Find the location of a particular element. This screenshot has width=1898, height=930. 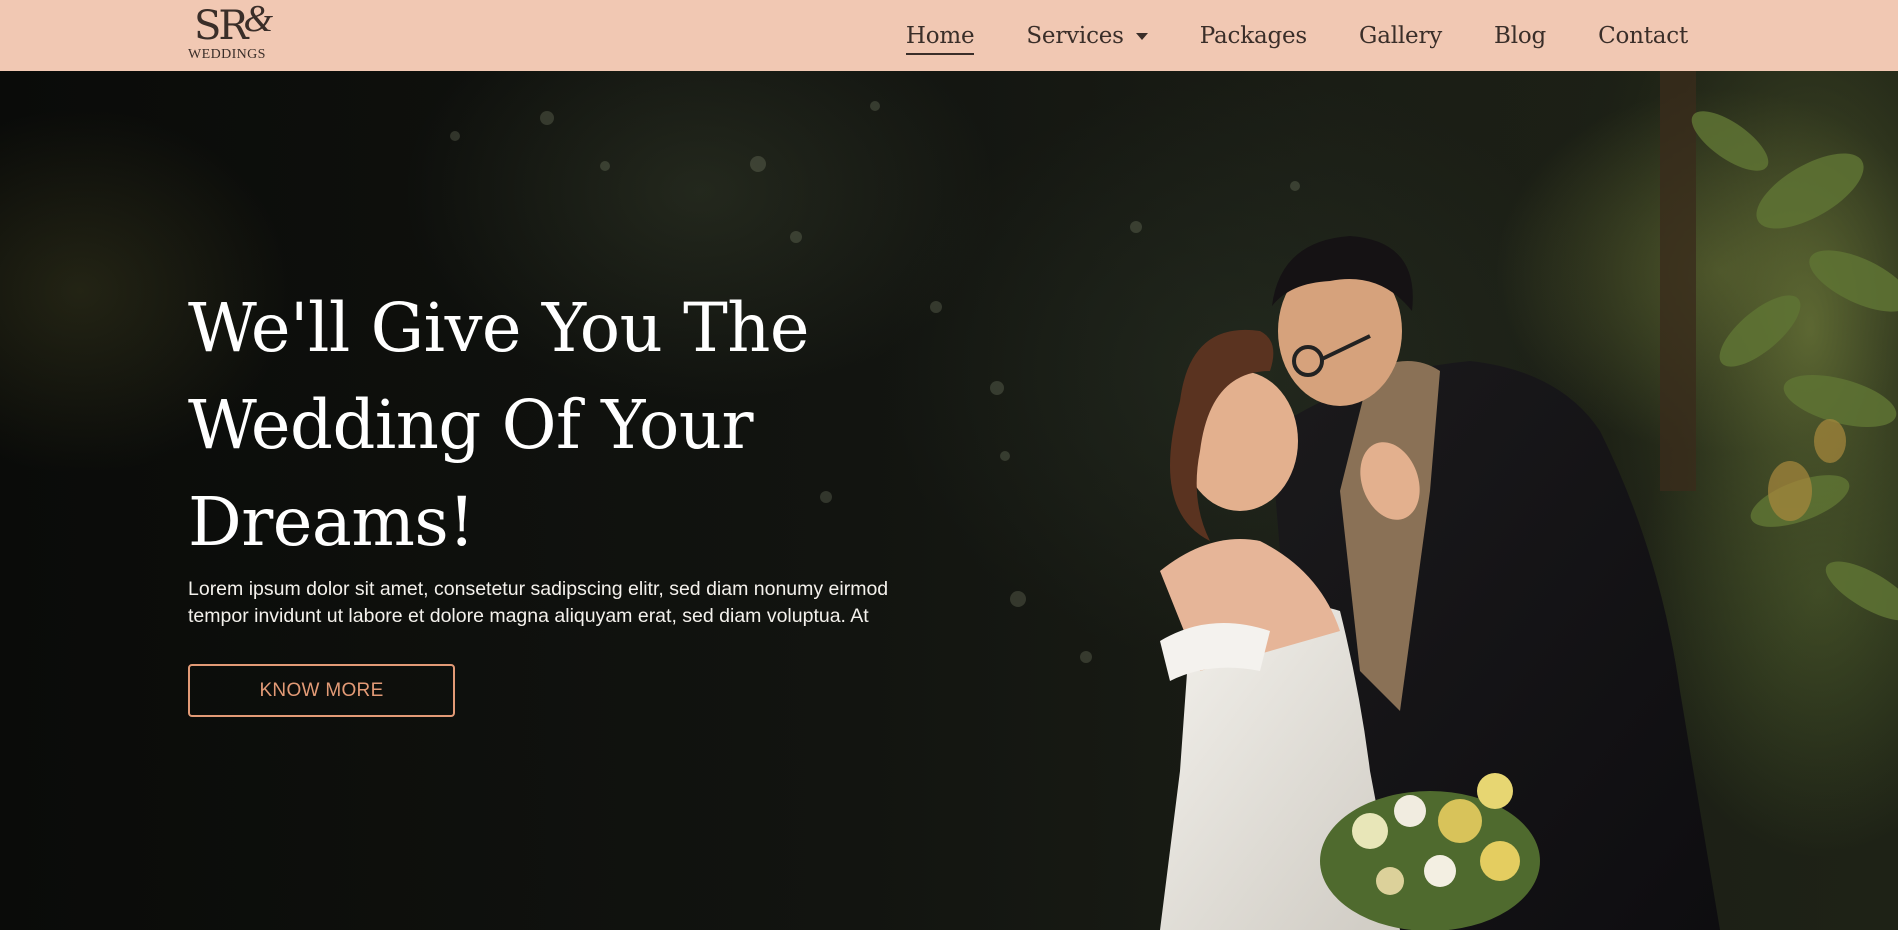

nav-item-label: Contact is located at coordinates (1643, 35).